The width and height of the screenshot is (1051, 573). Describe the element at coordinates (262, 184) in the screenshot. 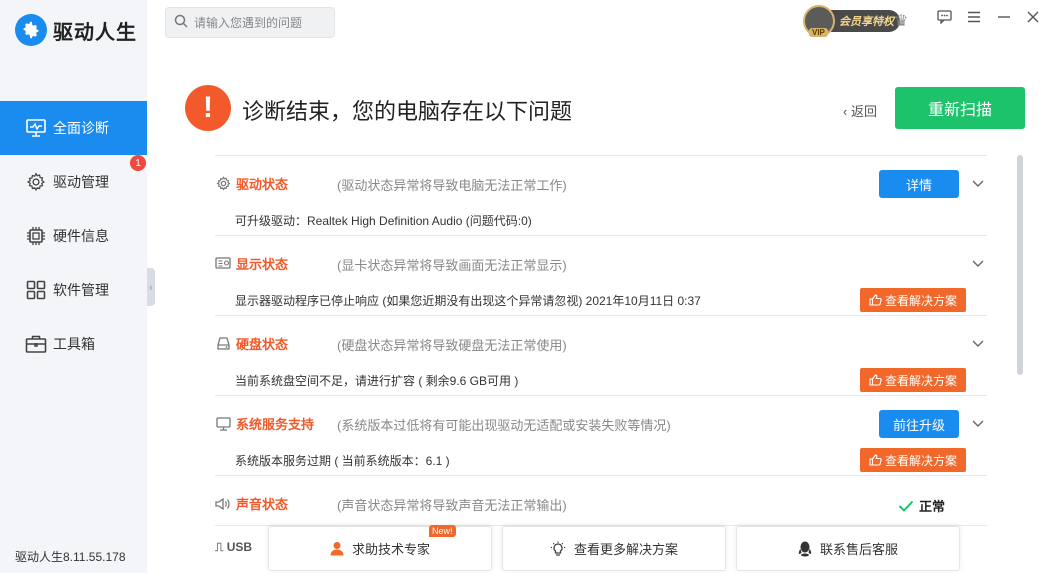

I see `item-name: 驱动状态` at that location.